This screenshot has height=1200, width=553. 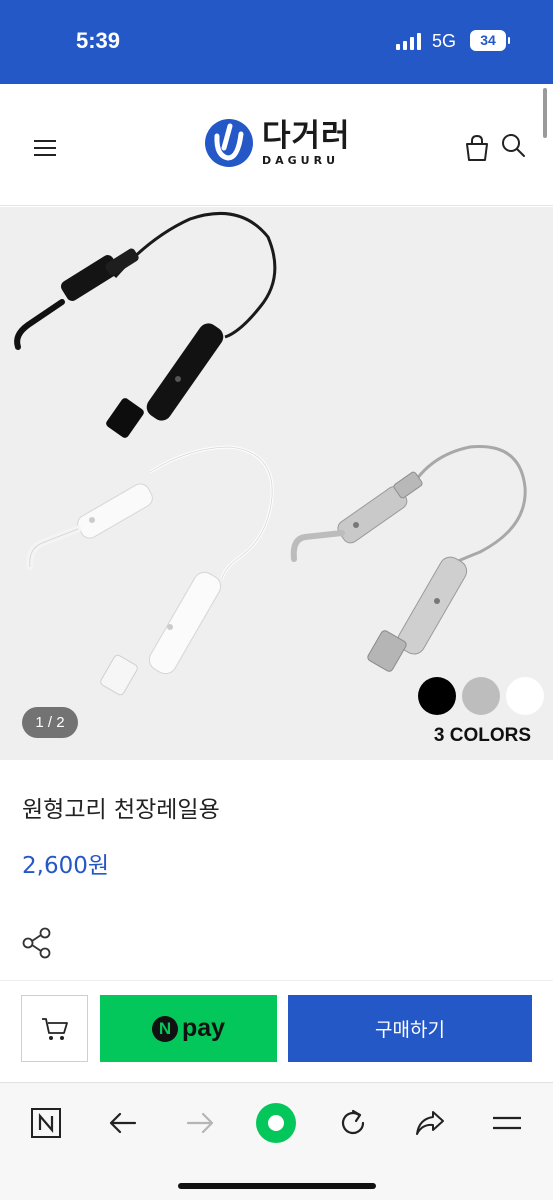 What do you see at coordinates (525, 696) in the screenshot?
I see `swatch-white` at bounding box center [525, 696].